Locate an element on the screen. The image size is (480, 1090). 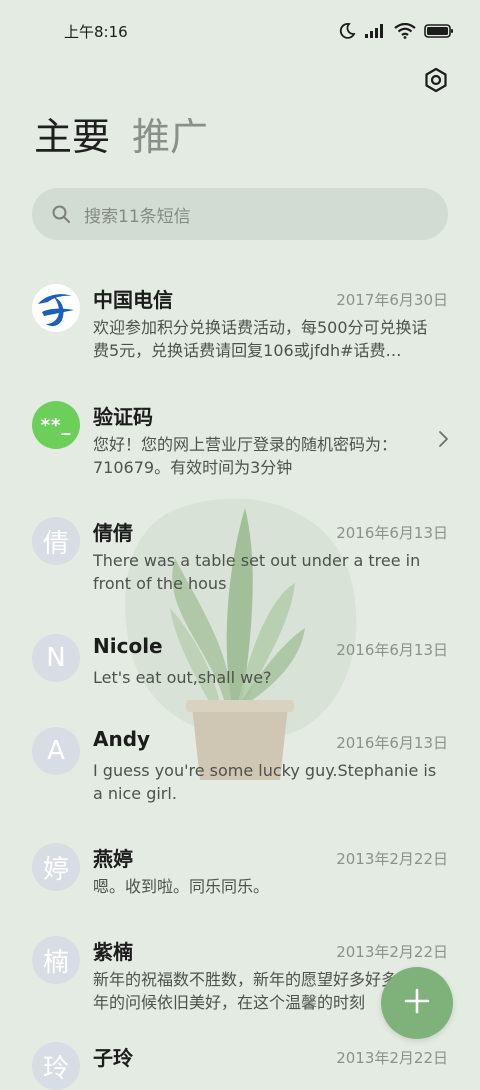
message-preview: 您好！您的网上营业厅登录的随机密码为：710679。有效时间为3分钟 is located at coordinates (245, 456).